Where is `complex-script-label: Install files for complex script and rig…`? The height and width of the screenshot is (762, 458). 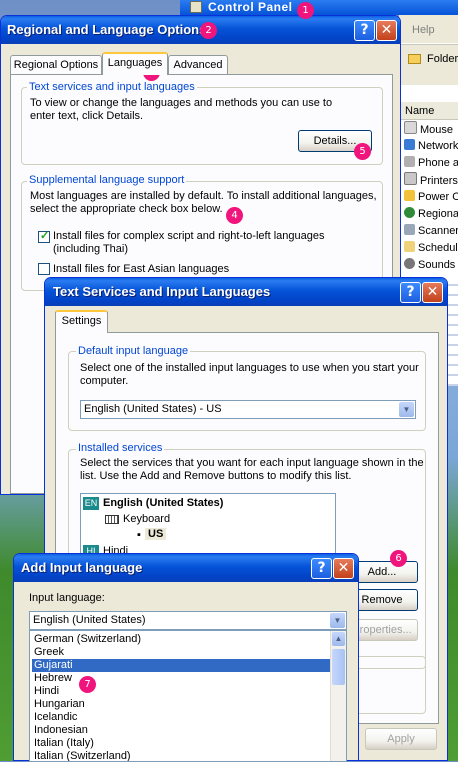 complex-script-label: Install files for complex script and rig… is located at coordinates (213, 243).